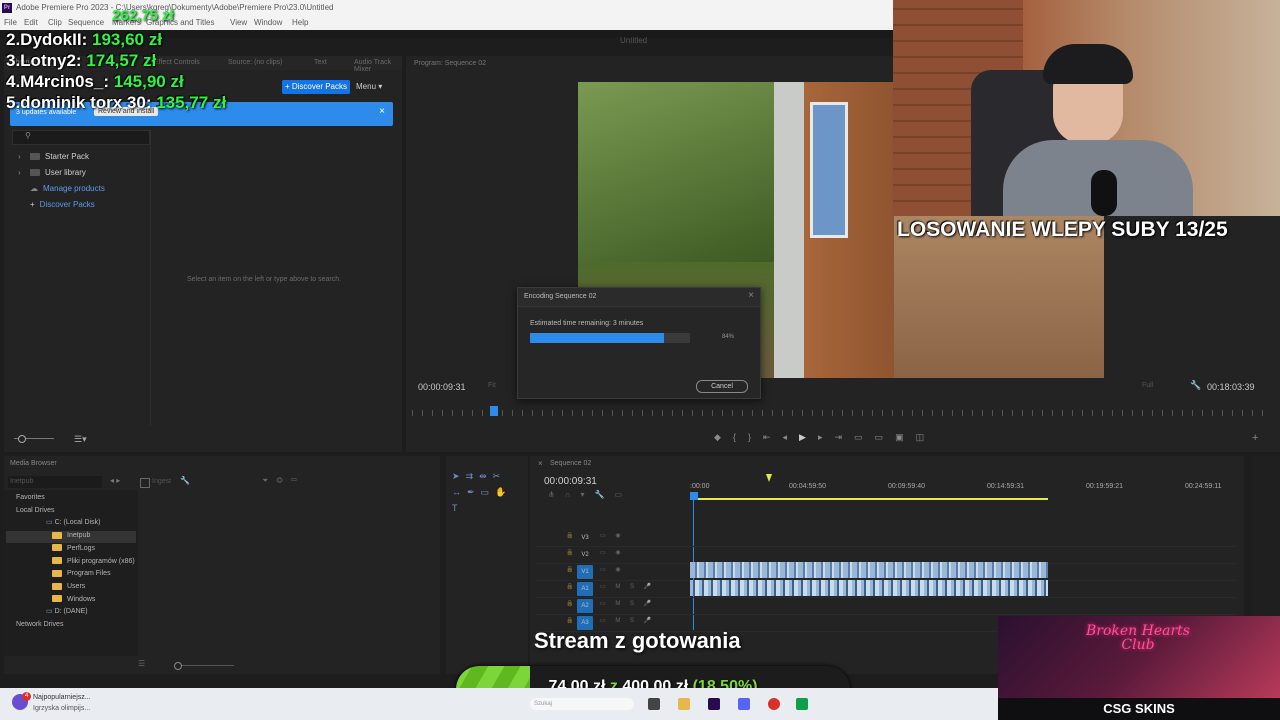 This screenshot has width=1280, height=720. Describe the element at coordinates (500, 476) in the screenshot. I see `razor-tool-icon: ✂` at that location.